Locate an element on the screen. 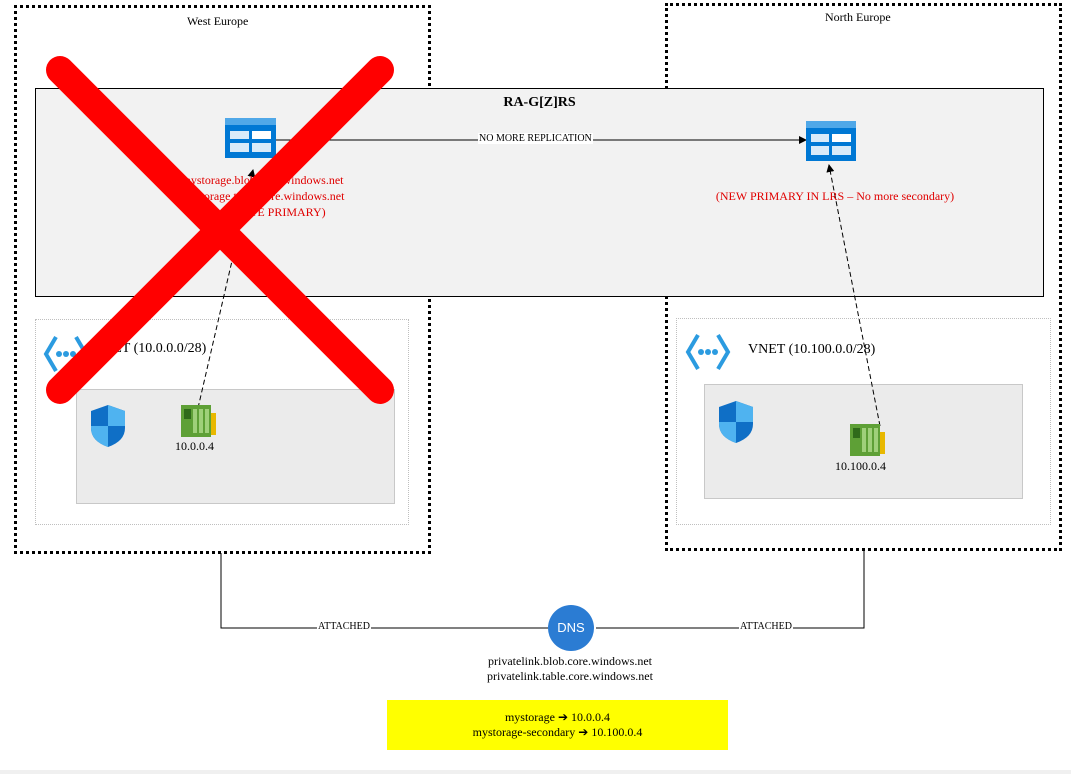 This screenshot has height=774, width=1071. north-endpoint-link is located at coordinates (853, 295).